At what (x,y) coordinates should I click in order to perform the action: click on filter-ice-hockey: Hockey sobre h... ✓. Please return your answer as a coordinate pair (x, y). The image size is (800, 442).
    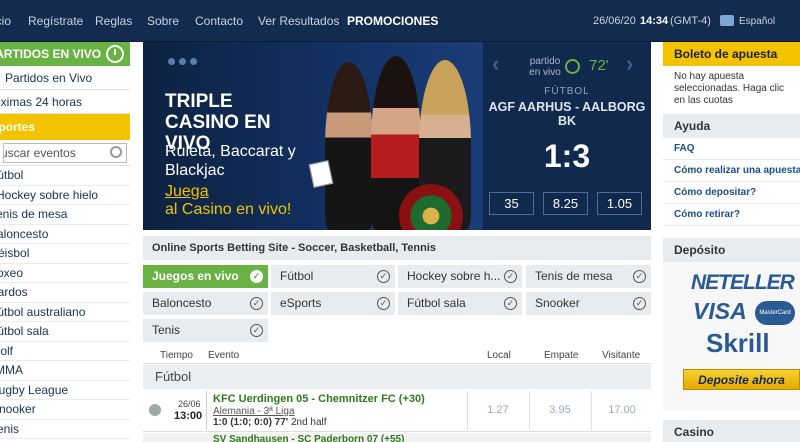
    Looking at the image, I should click on (460, 276).